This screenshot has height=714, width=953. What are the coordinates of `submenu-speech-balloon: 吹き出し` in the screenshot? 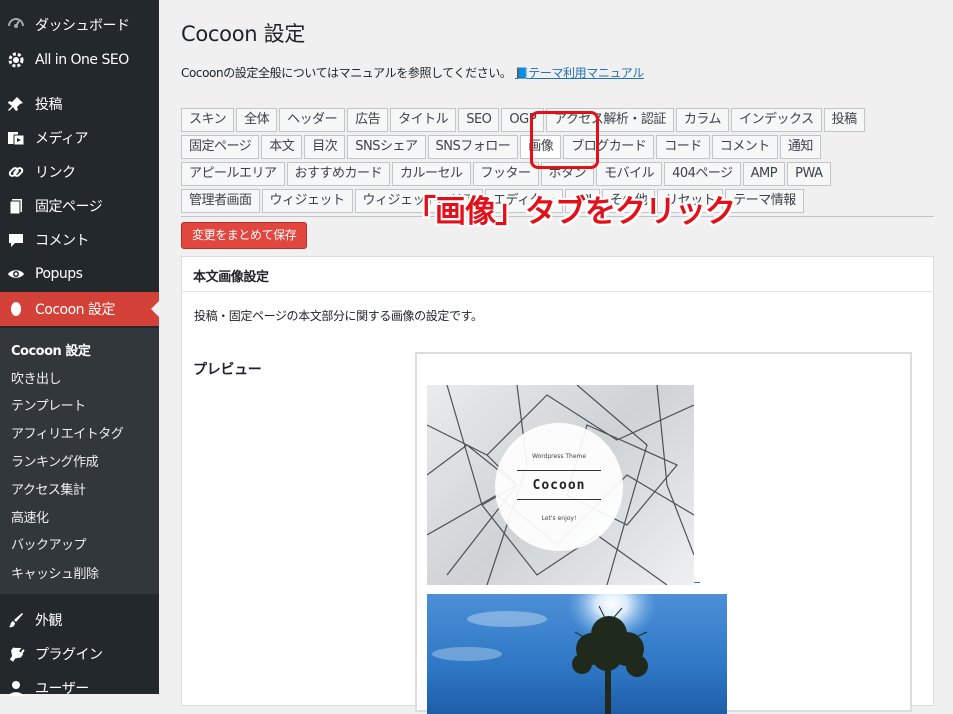 It's located at (36, 377).